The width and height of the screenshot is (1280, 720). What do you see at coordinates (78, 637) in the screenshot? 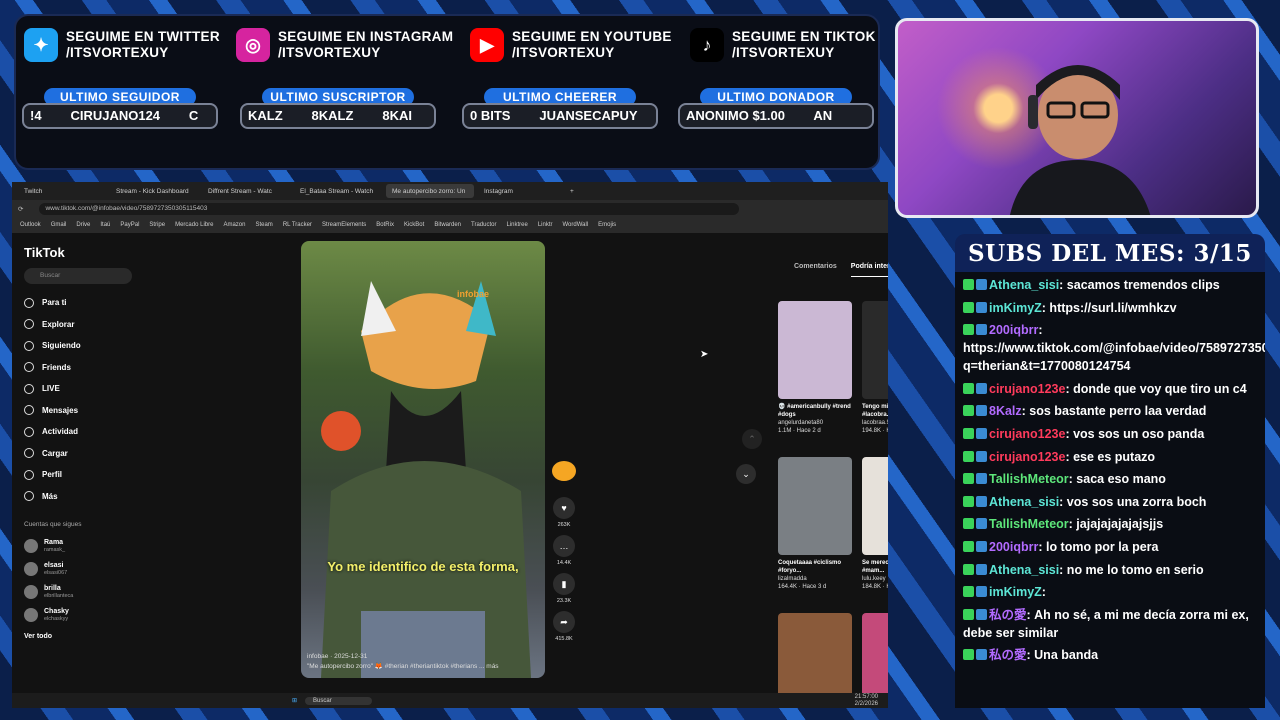
I see `see-all-link: Ver todo` at bounding box center [78, 637].